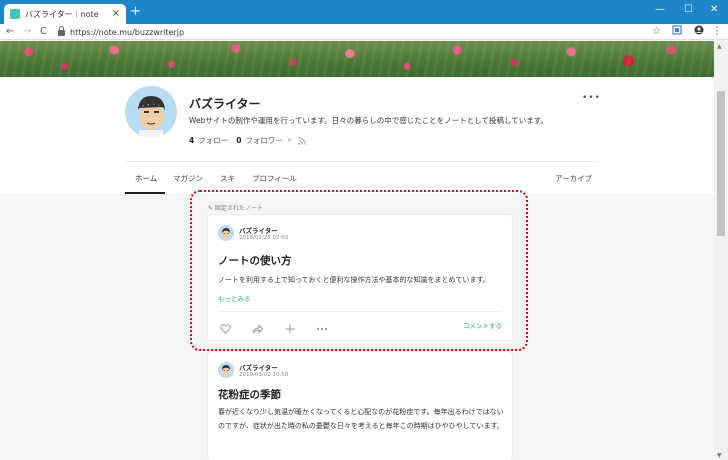 This screenshot has width=728, height=460. Describe the element at coordinates (688, 10) in the screenshot. I see `maximize-button: ☐` at that location.